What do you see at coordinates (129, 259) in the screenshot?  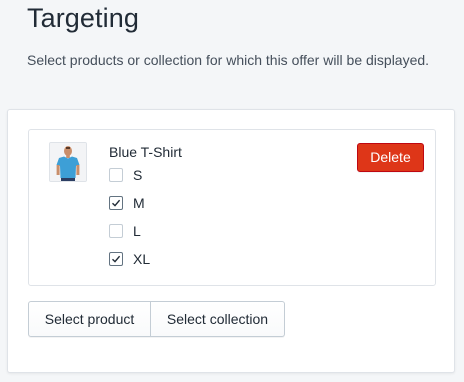 I see `variant-option-xl: XL` at bounding box center [129, 259].